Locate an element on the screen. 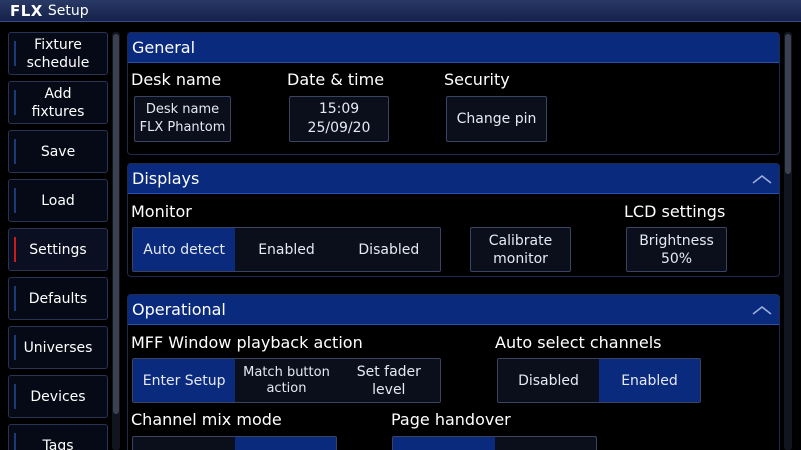  channel-mix-selector is located at coordinates (234, 443).